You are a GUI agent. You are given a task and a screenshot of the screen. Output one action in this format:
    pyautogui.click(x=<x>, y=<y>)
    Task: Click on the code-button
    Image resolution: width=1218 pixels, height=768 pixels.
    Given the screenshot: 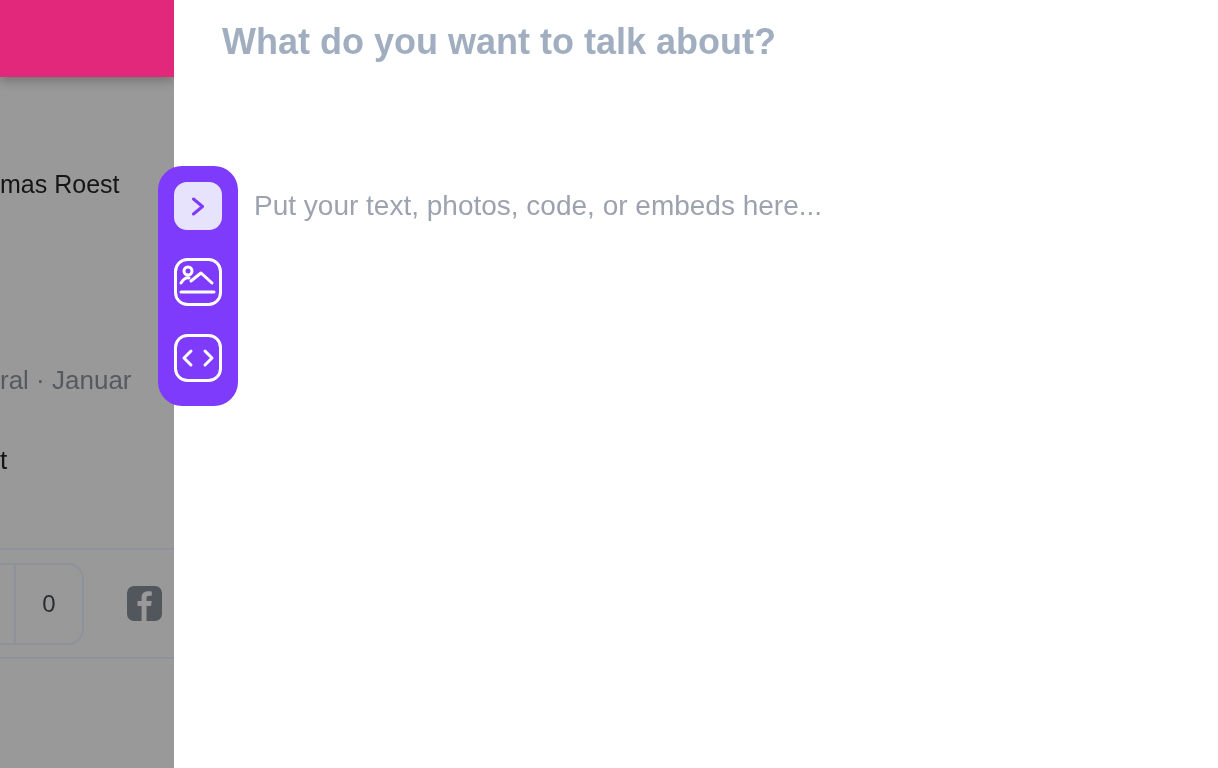 What is the action you would take?
    pyautogui.click(x=198, y=358)
    